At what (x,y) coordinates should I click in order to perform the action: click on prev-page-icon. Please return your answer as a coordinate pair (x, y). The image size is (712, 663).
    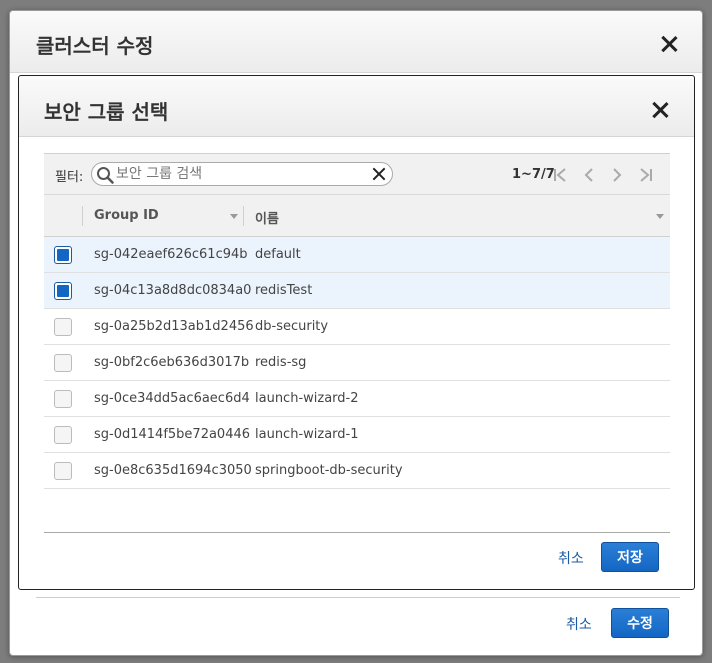
    Looking at the image, I should click on (589, 175).